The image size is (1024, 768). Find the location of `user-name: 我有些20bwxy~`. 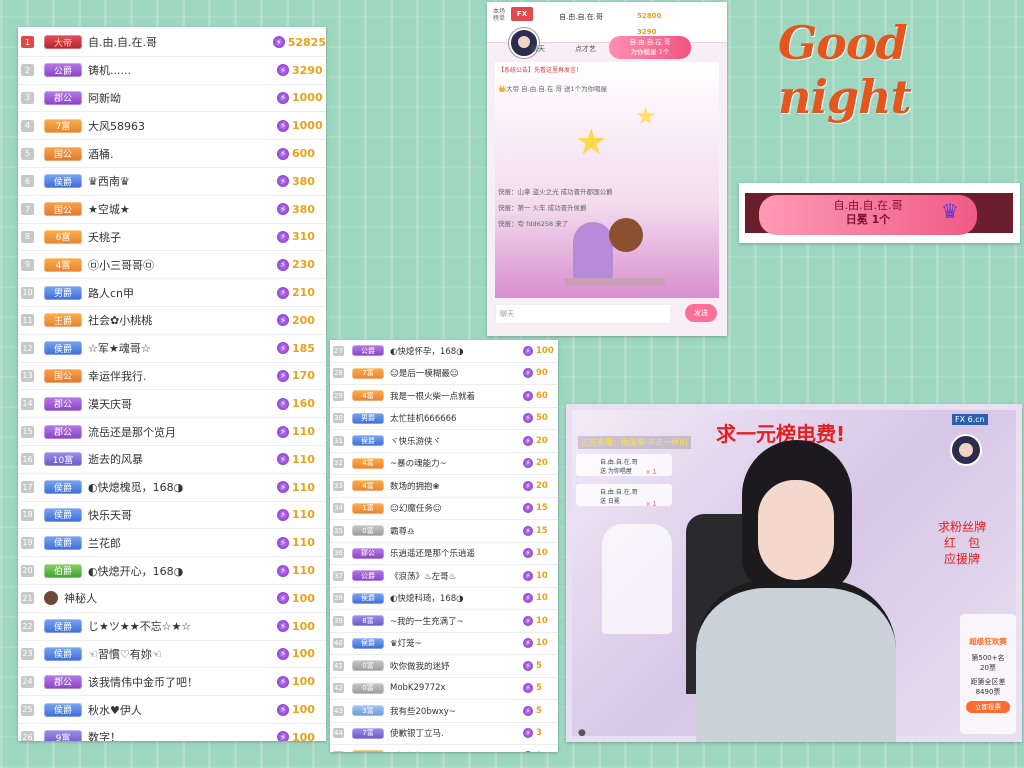

user-name: 我有些20bwxy~ is located at coordinates (456, 711).